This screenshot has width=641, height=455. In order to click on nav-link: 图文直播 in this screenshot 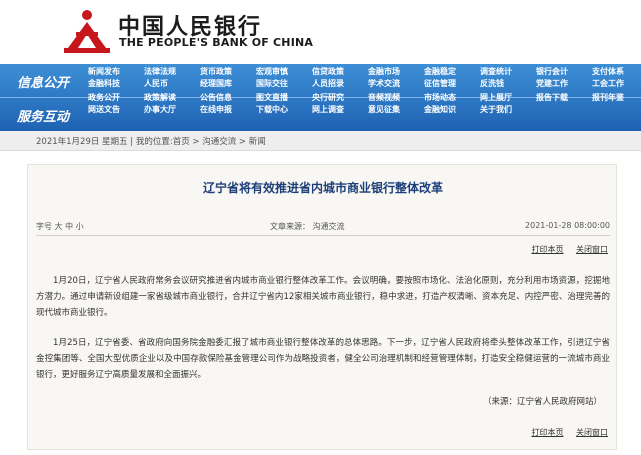, I will do `click(284, 98)`.